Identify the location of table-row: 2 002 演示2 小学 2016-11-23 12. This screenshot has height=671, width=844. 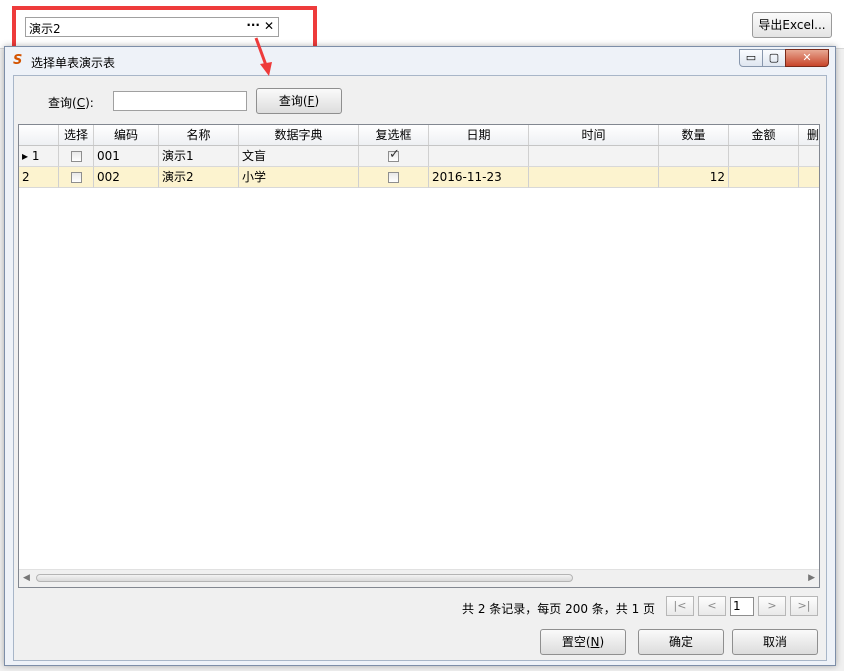
(419, 177).